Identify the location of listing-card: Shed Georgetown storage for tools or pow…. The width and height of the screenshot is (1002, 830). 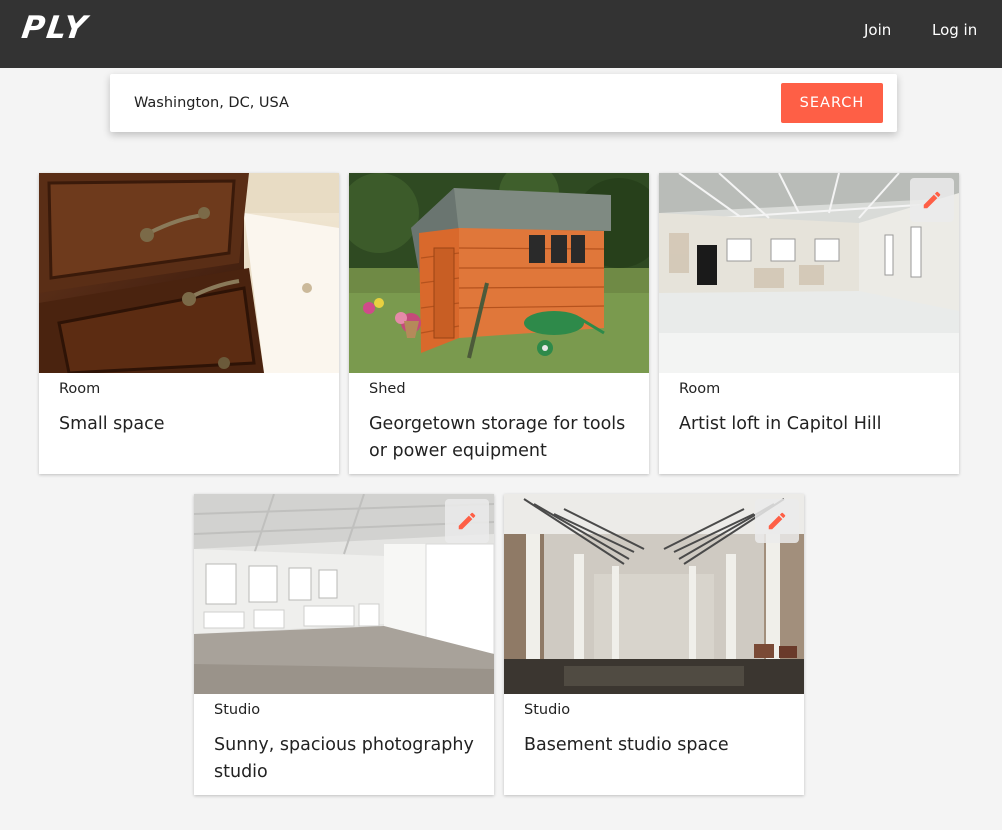
(499, 323).